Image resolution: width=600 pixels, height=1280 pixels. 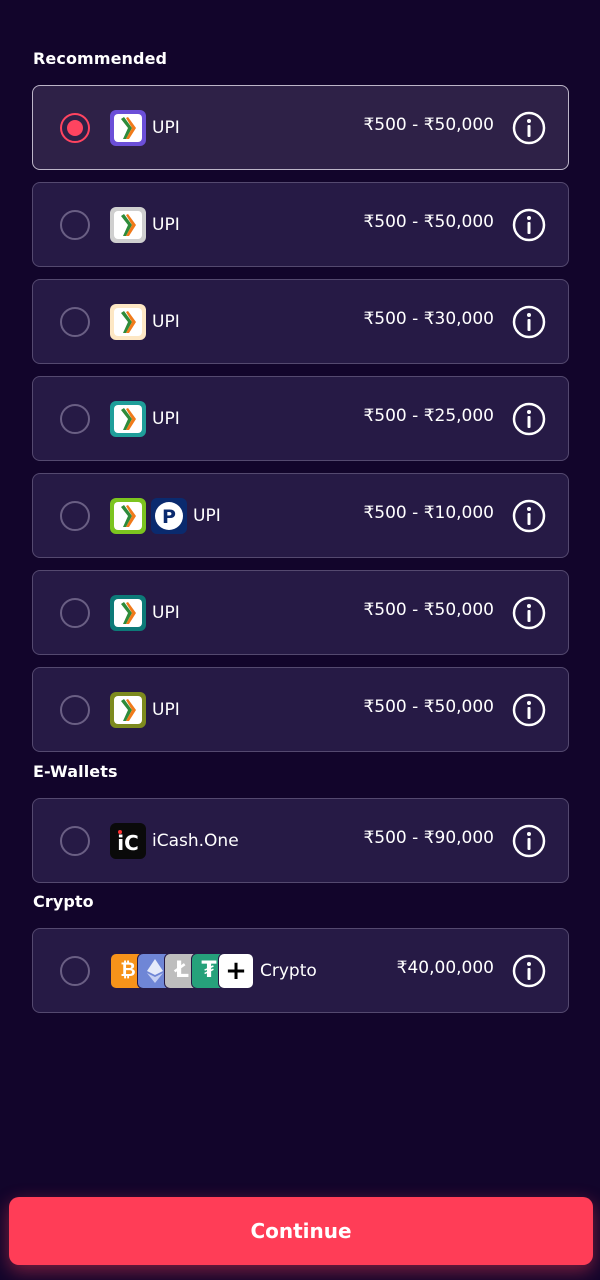 I want to click on paytm-p-icon: P, so click(x=169, y=515).